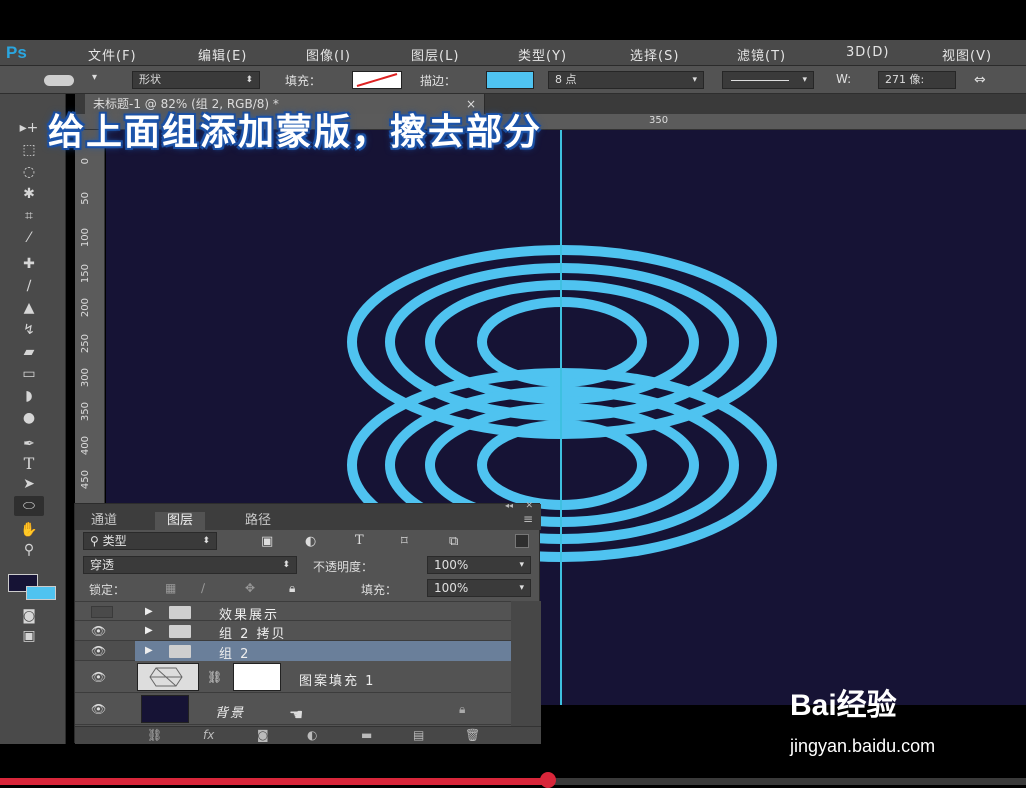 The height and width of the screenshot is (788, 1026). Describe the element at coordinates (214, 677) in the screenshot. I see `chain-link-icon: ⛓︎` at that location.